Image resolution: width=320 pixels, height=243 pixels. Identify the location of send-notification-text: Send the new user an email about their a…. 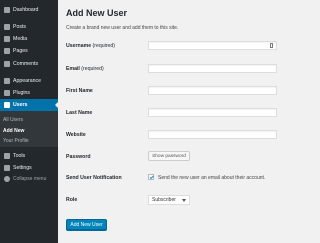
(211, 178).